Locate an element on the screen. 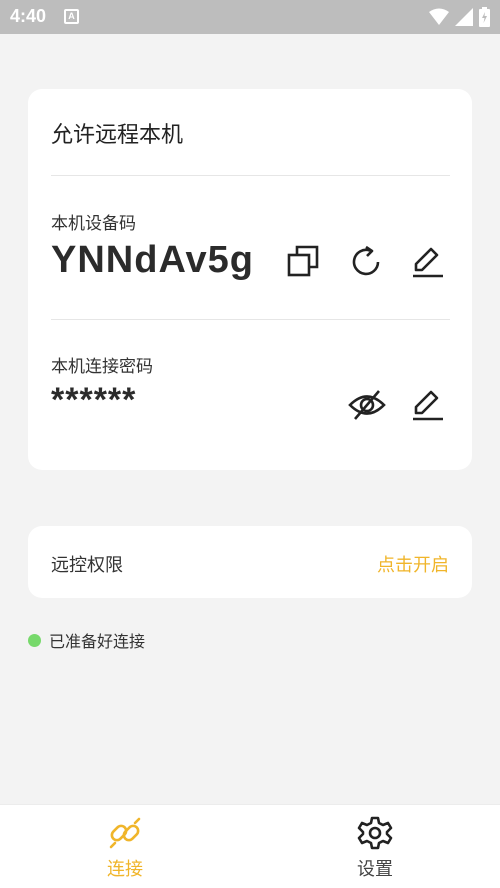 Image resolution: width=500 pixels, height=888 pixels. notification-icon: A is located at coordinates (71, 16).